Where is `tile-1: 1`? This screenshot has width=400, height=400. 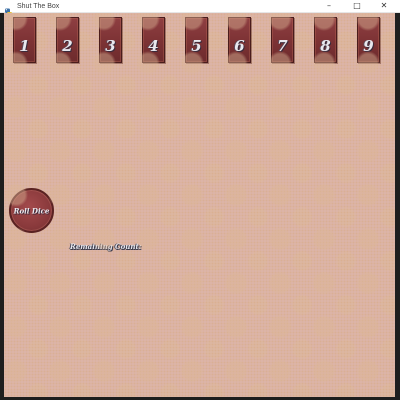
tile-1: 1 is located at coordinates (24, 40).